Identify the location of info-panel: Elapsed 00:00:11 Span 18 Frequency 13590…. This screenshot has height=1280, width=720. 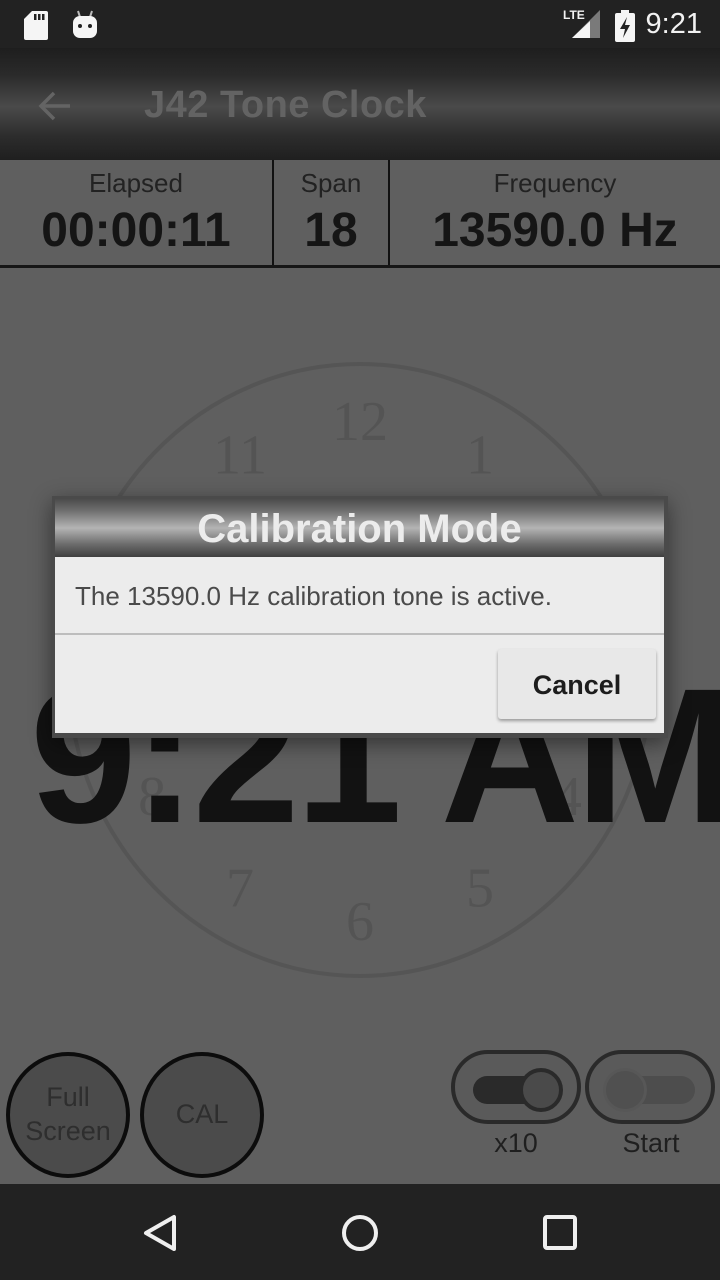
(360, 214).